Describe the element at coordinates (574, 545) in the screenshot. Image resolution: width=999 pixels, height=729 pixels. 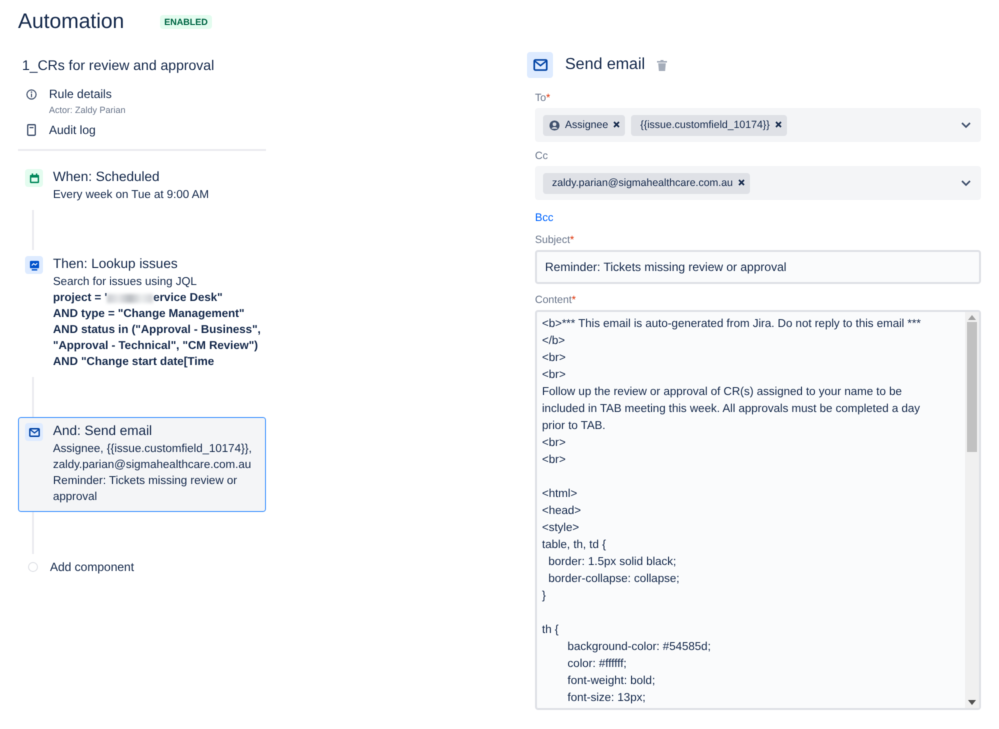
I see `content-line: table, th, td {` at that location.